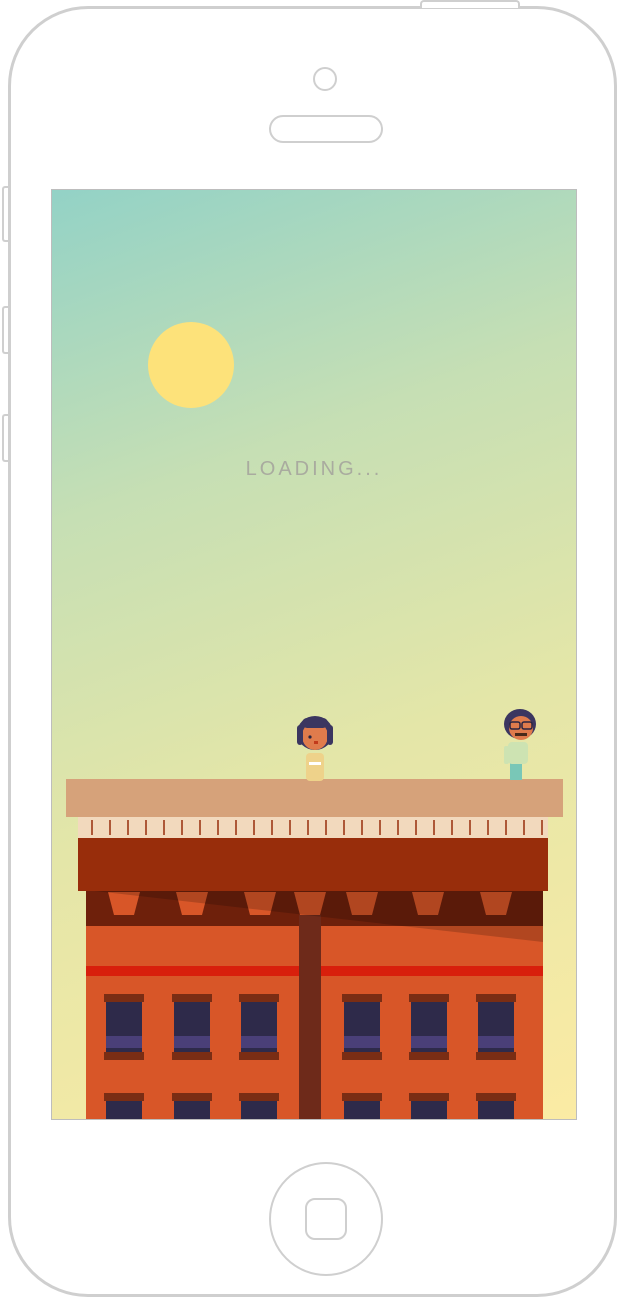  Describe the element at coordinates (313, 827) in the screenshot. I see `dentil-band` at that location.